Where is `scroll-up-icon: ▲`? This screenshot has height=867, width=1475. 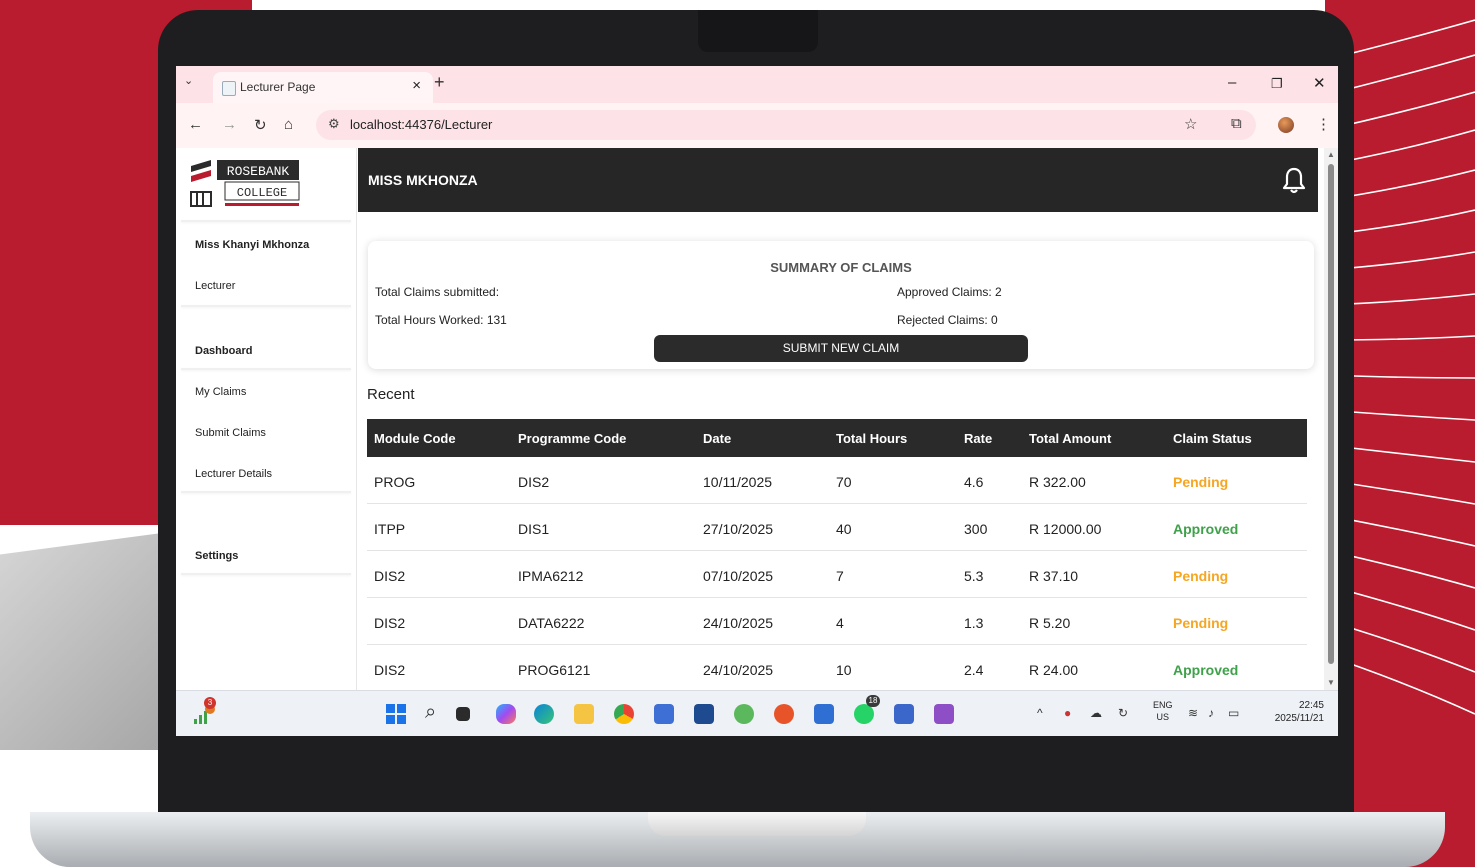
scroll-up-icon: ▲ is located at coordinates (1331, 154).